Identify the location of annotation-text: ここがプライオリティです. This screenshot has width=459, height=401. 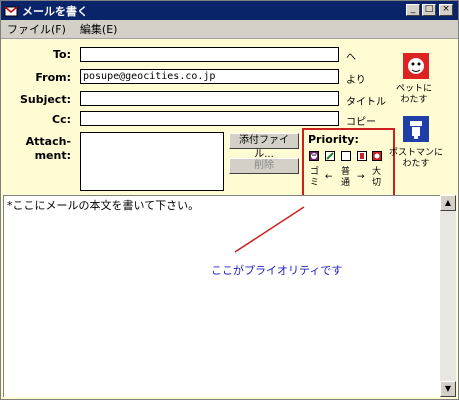
(277, 270).